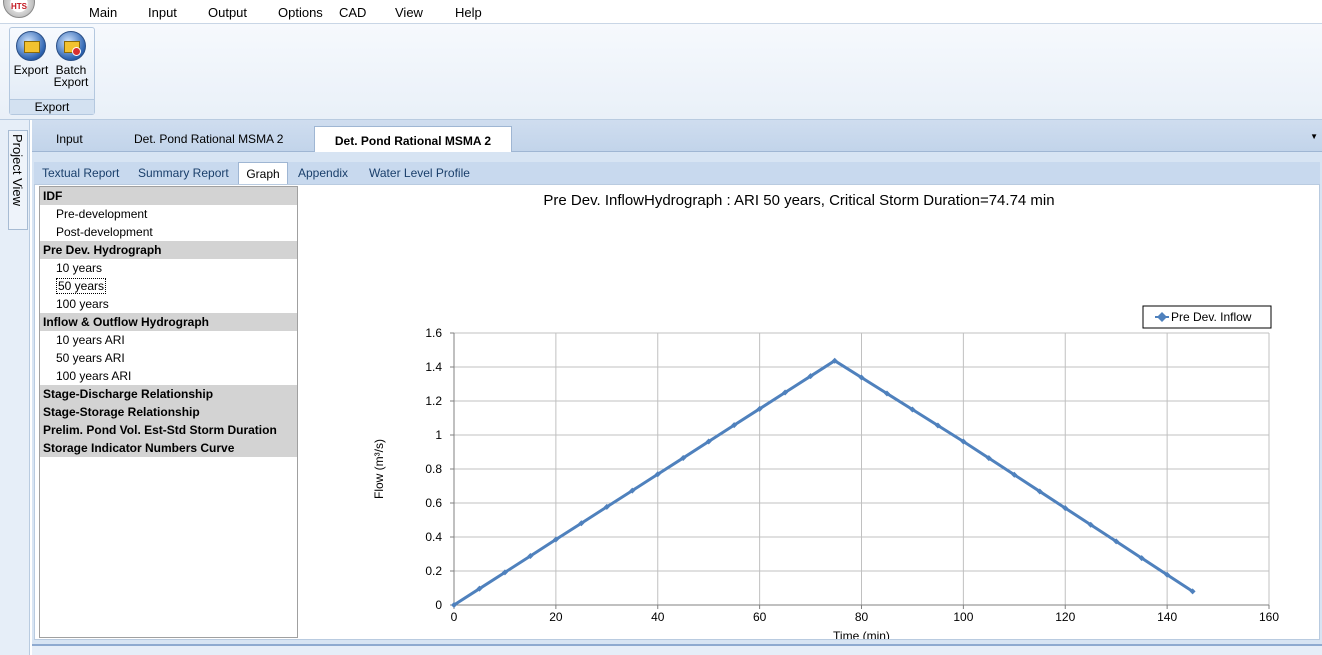  I want to click on menu-view: View, so click(409, 12).